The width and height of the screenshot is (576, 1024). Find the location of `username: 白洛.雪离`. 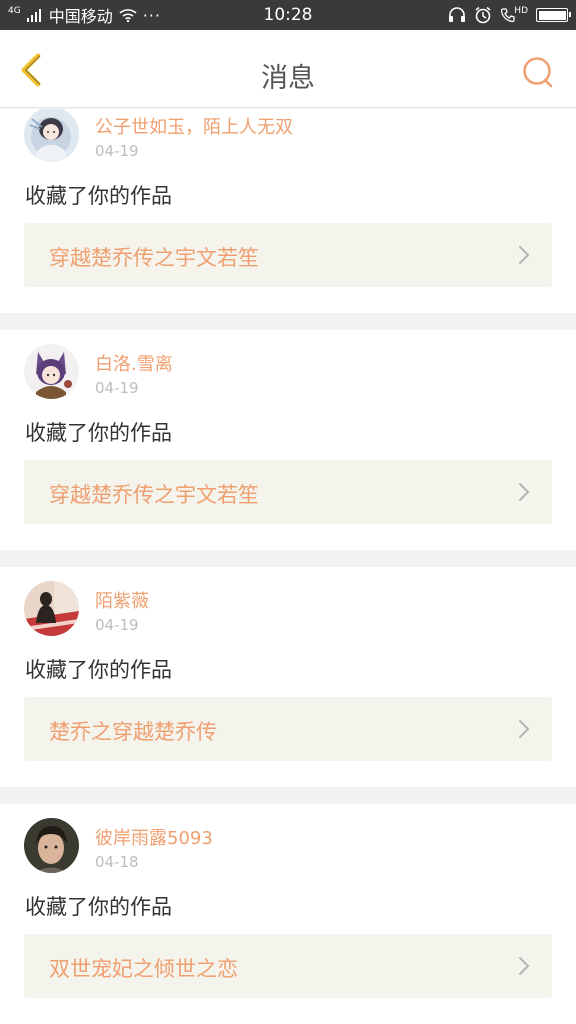

username: 白洛.雪离 is located at coordinates (134, 363).